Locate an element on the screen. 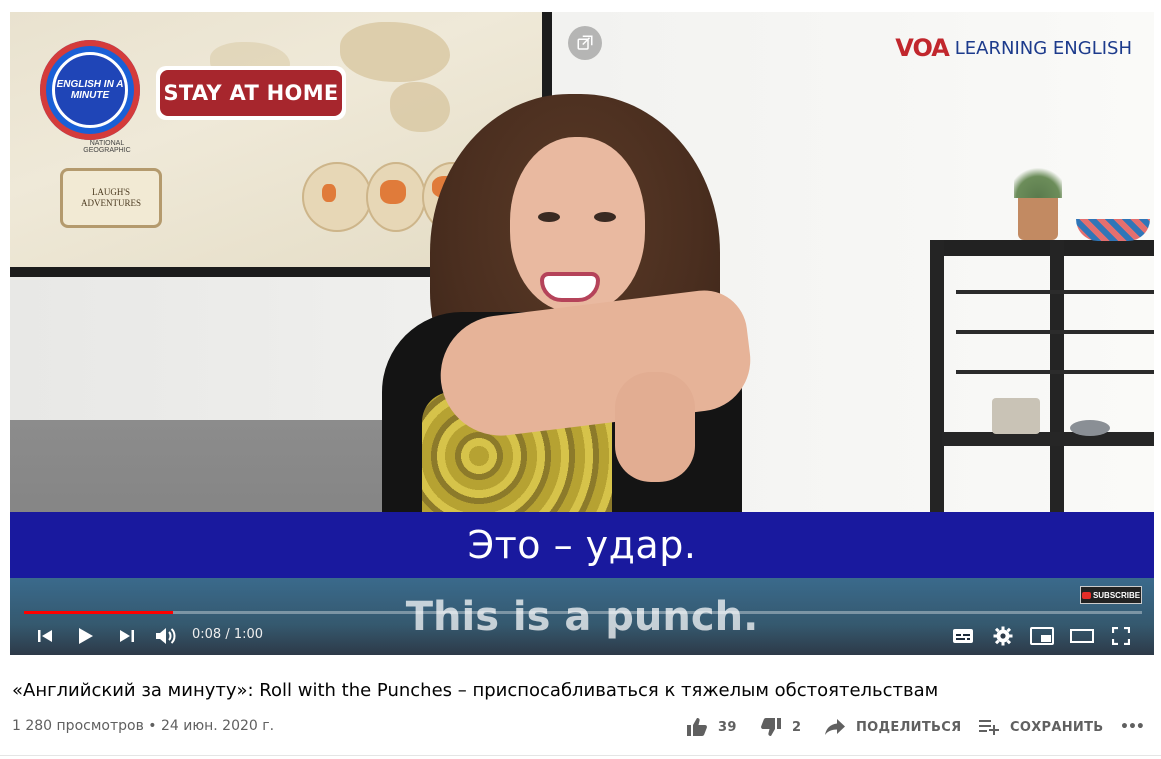  divider is located at coordinates (580, 755).